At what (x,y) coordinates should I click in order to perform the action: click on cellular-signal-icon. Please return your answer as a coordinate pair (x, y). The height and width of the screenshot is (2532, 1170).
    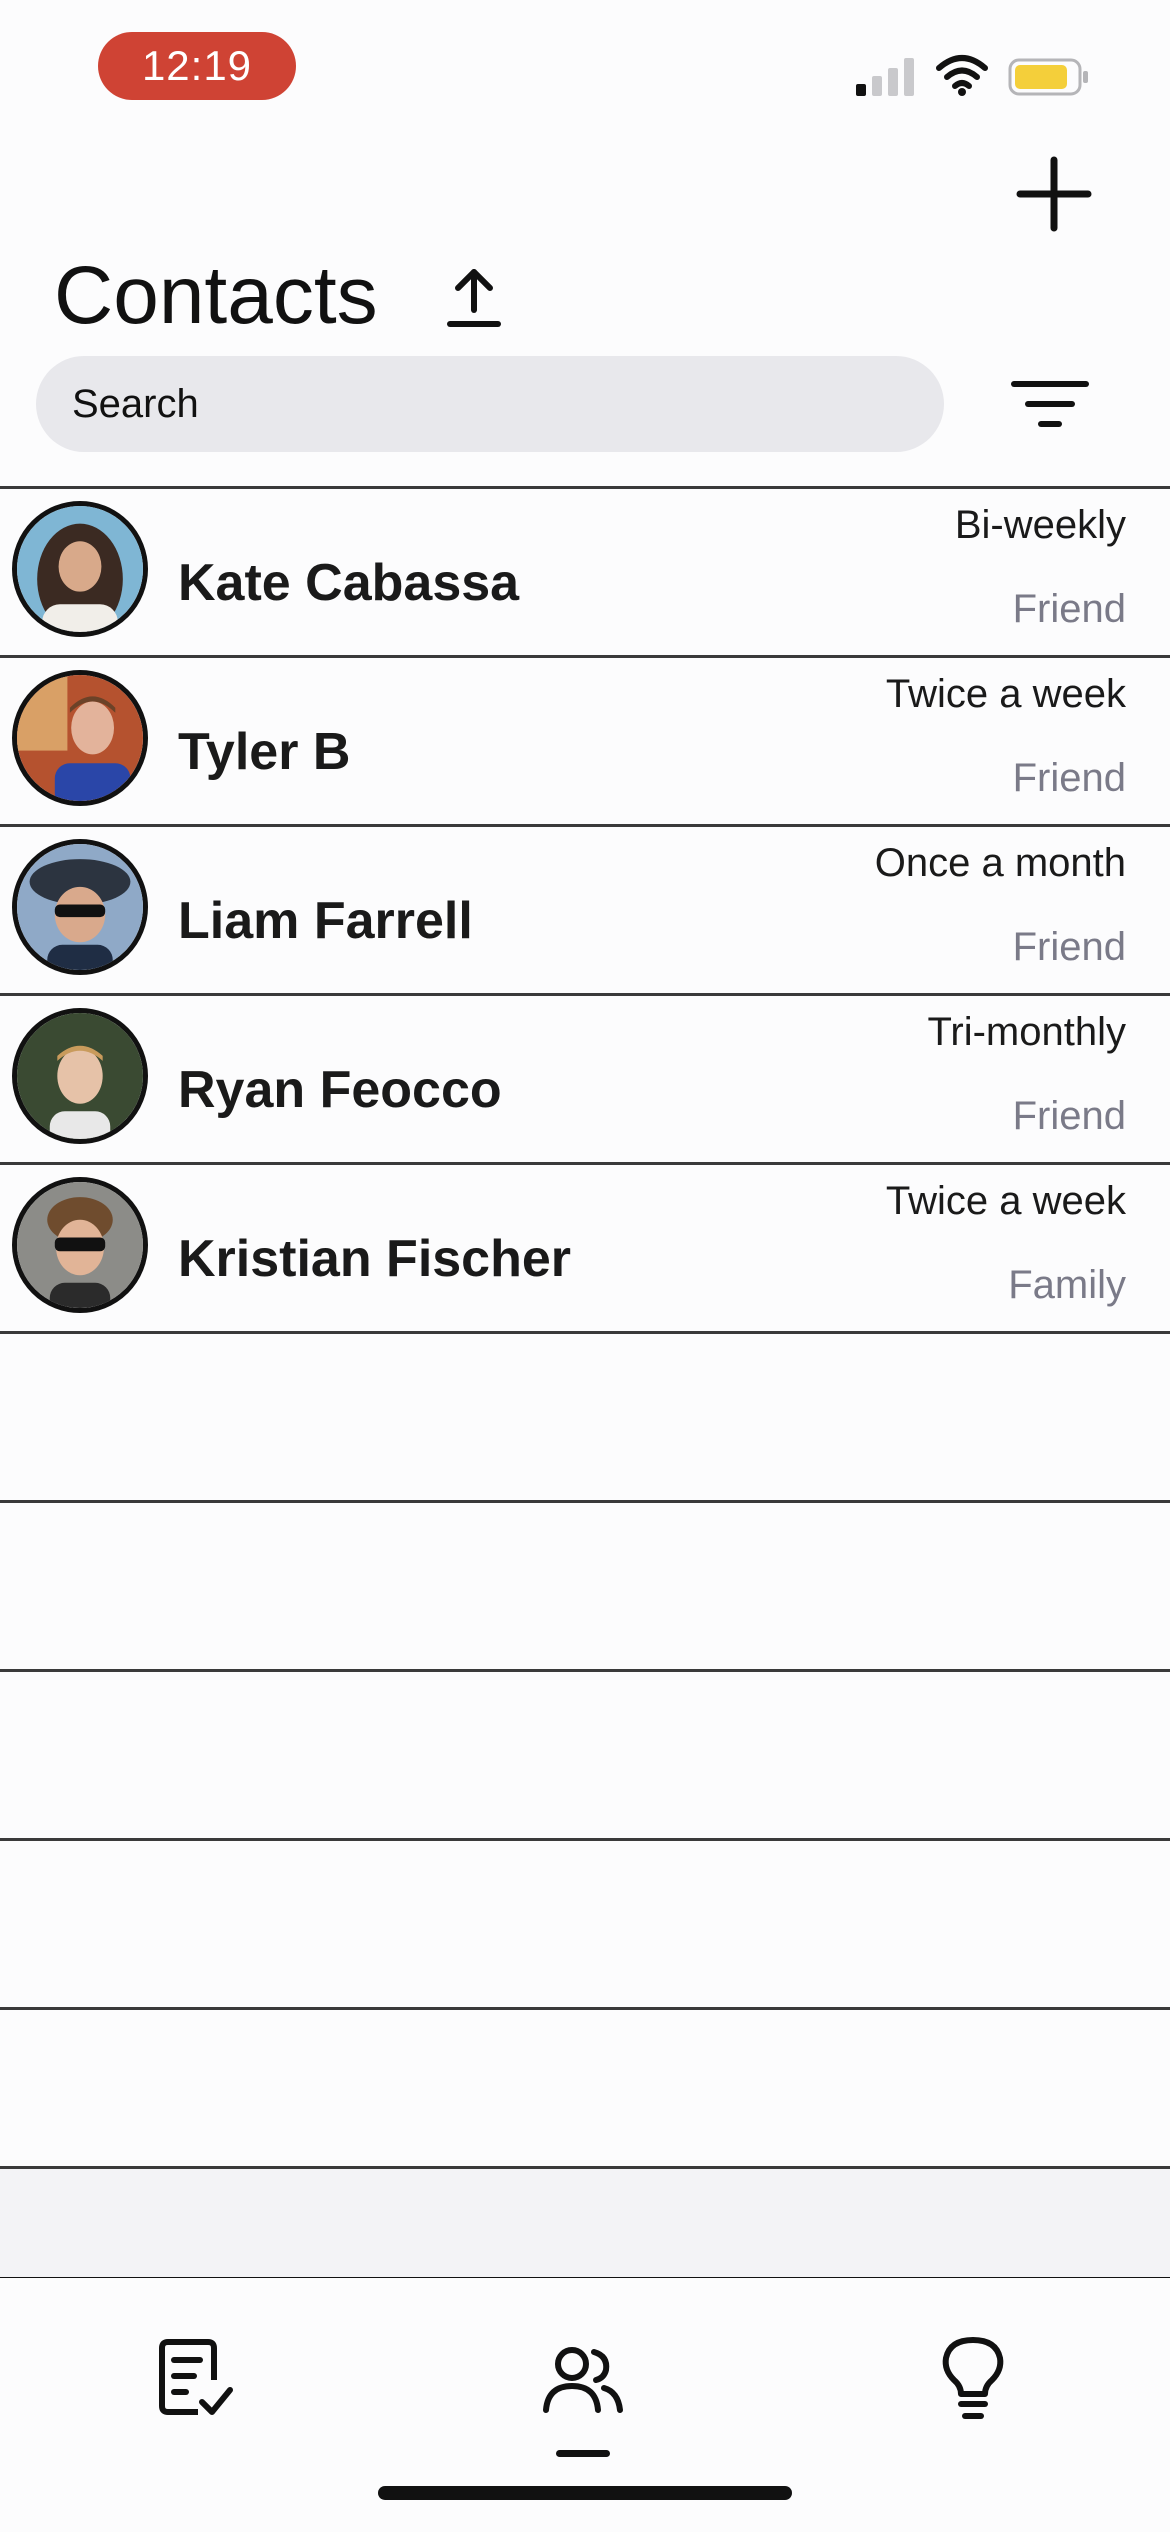
    Looking at the image, I should click on (886, 77).